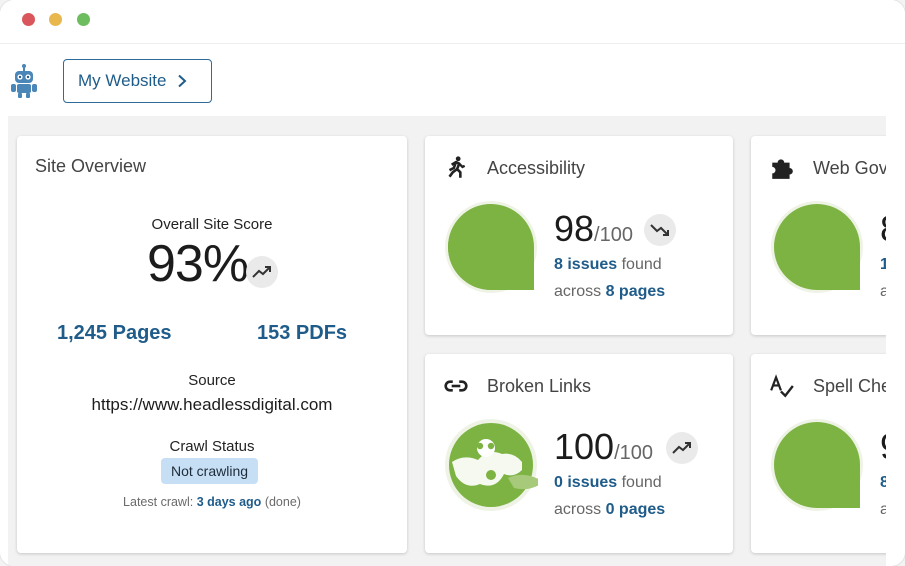  What do you see at coordinates (491, 247) in the screenshot?
I see `accessibility-score-gauge` at bounding box center [491, 247].